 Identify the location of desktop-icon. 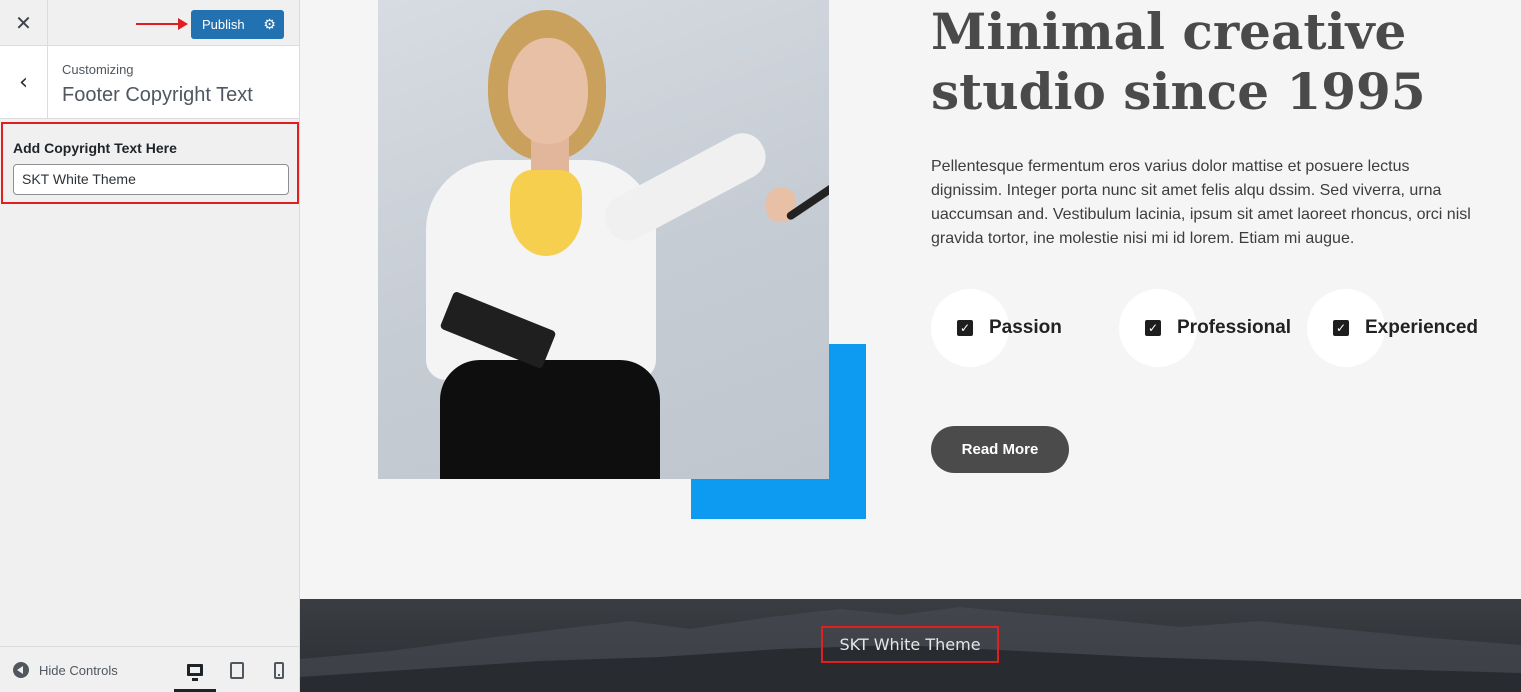
(195, 672).